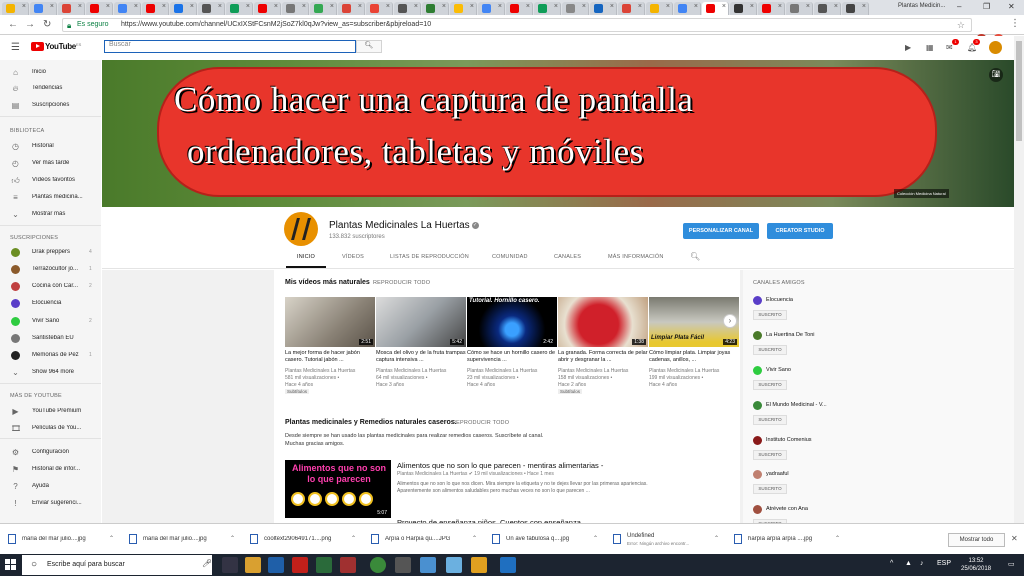 Image resolution: width=1024 pixels, height=576 pixels. Describe the element at coordinates (787, 540) in the screenshot. I see `download-item: harpía arpía arpía ....jpg ⌃` at that location.